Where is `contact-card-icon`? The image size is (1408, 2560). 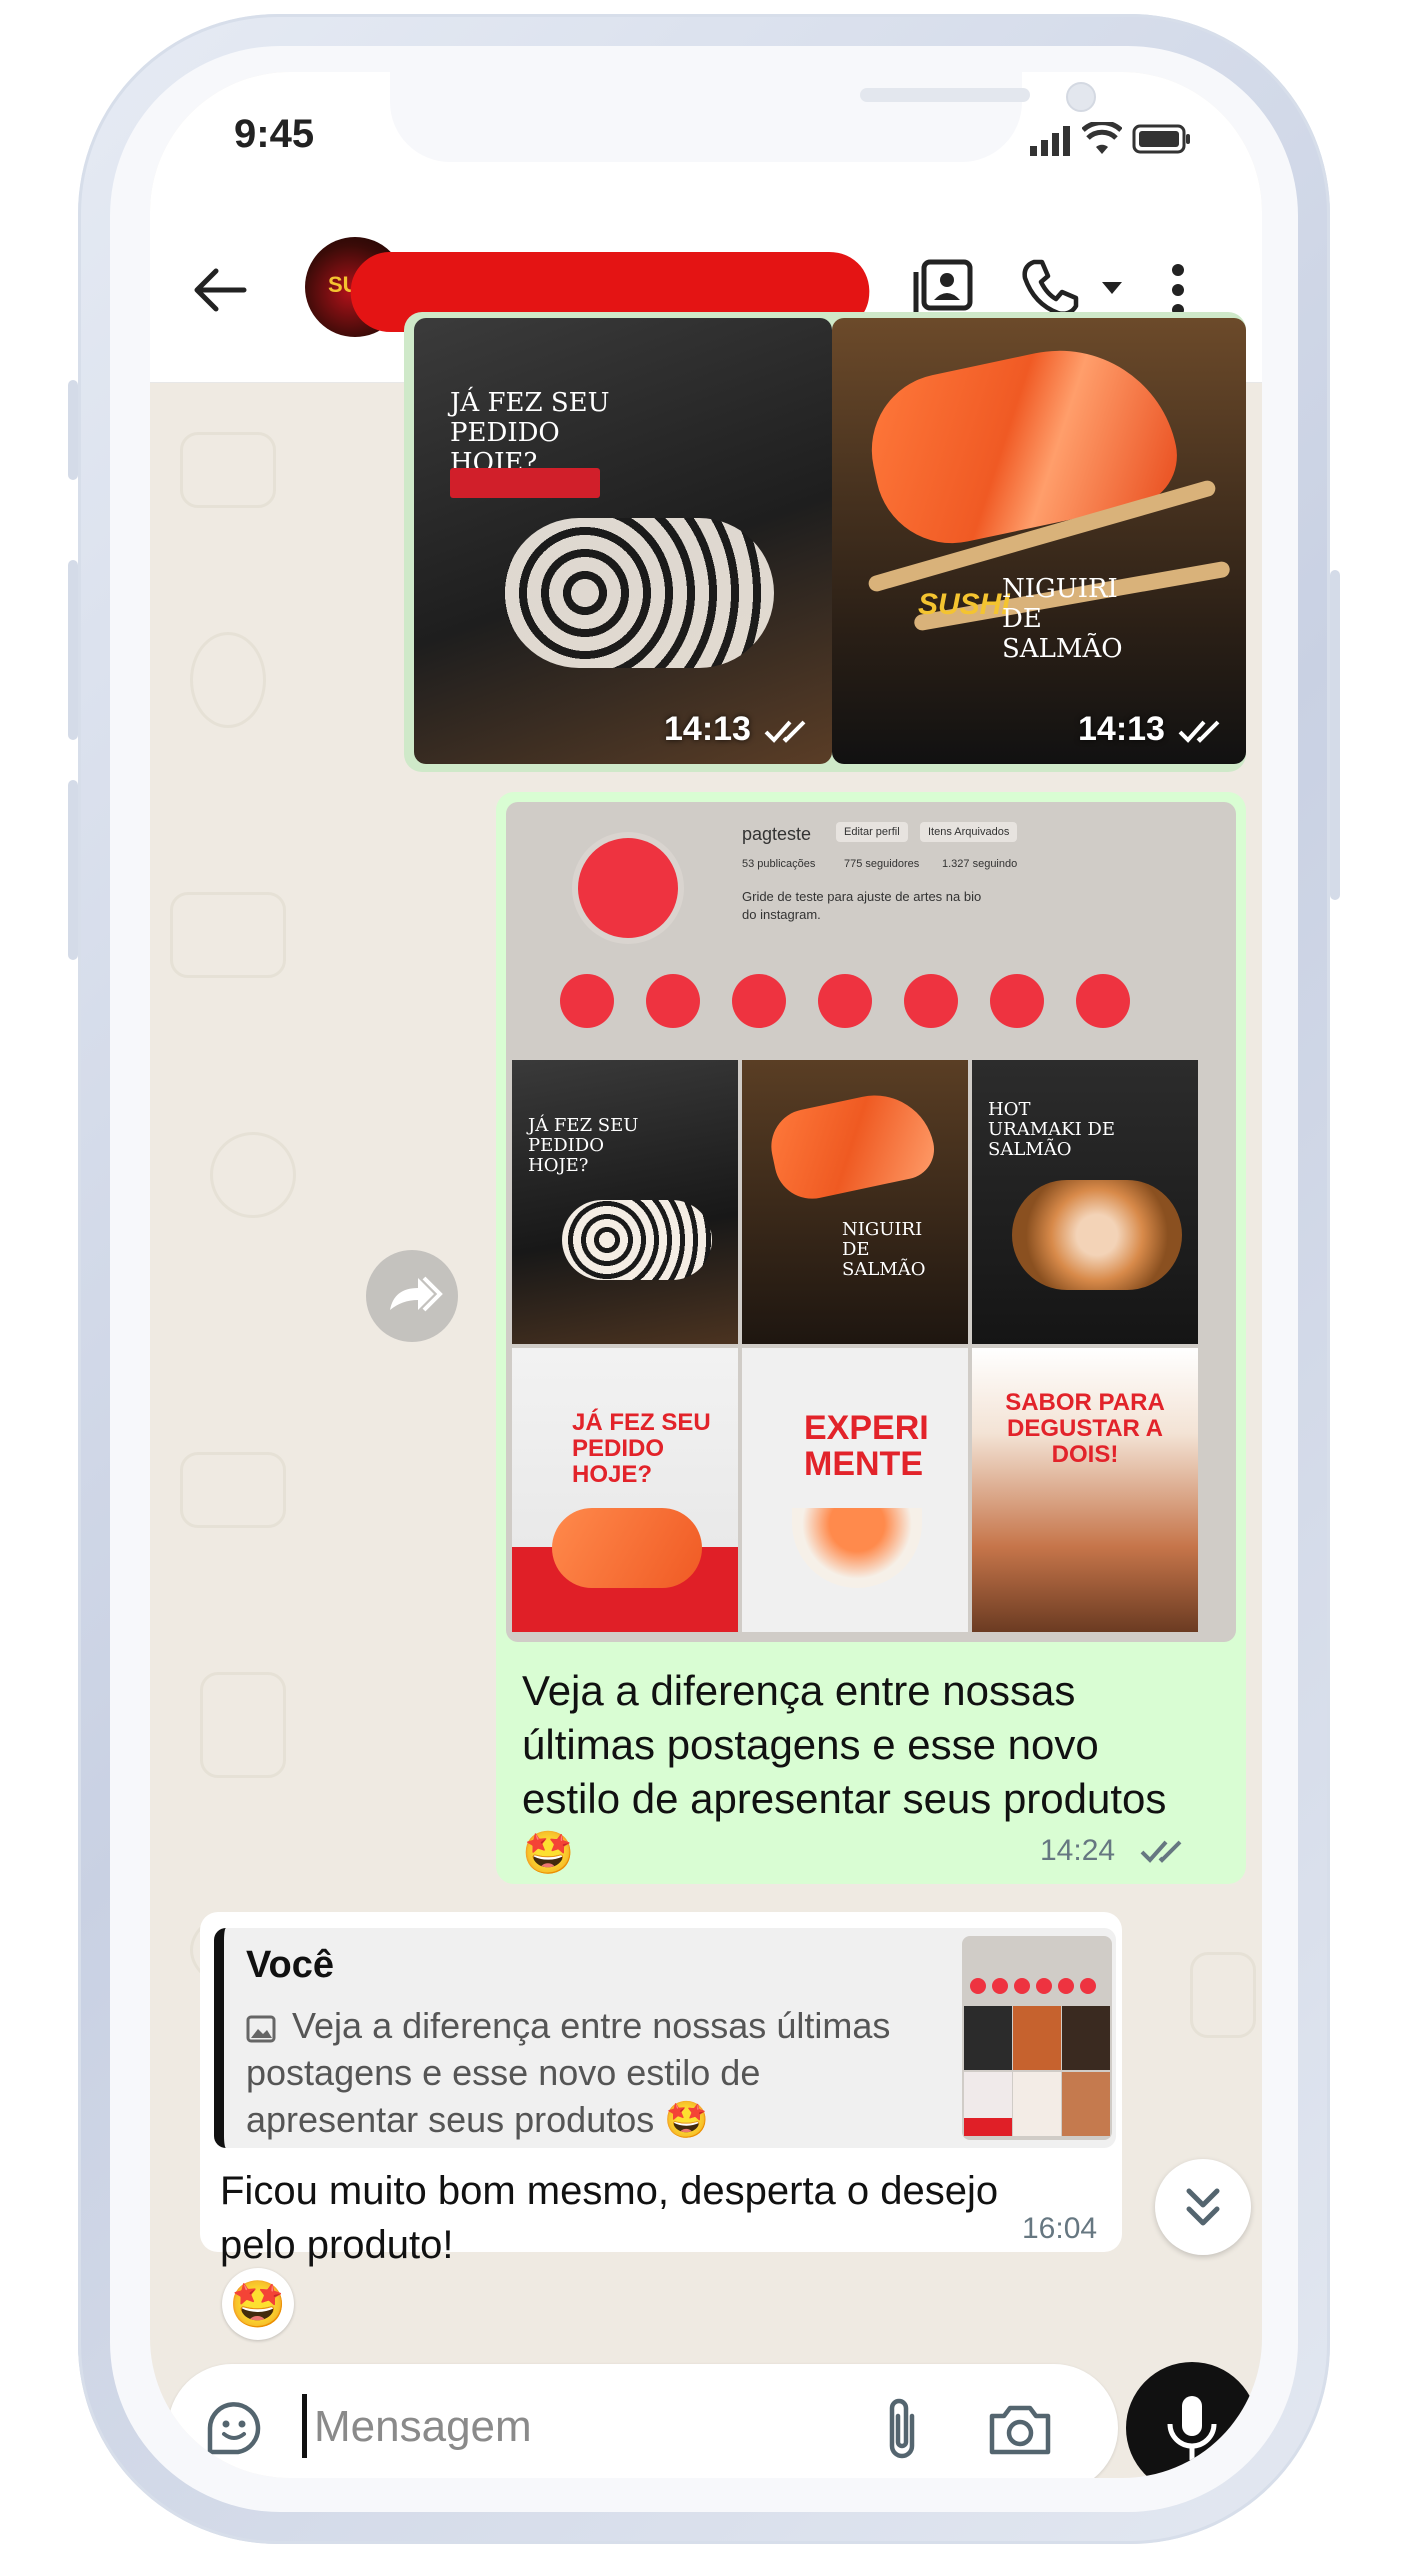 contact-card-icon is located at coordinates (944, 289).